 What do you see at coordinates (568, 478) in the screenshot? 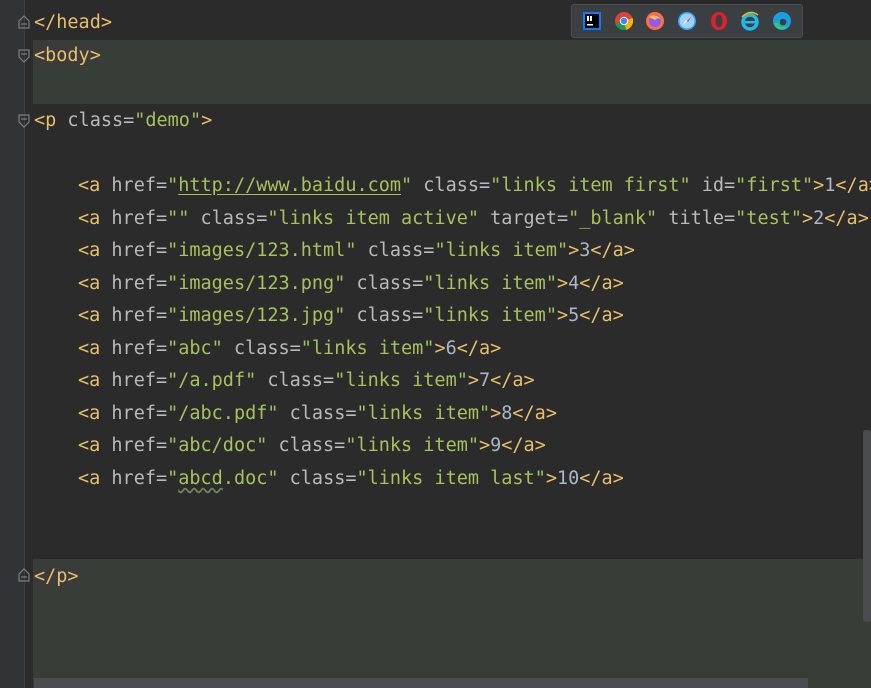
I see `anchor-text: 10` at bounding box center [568, 478].